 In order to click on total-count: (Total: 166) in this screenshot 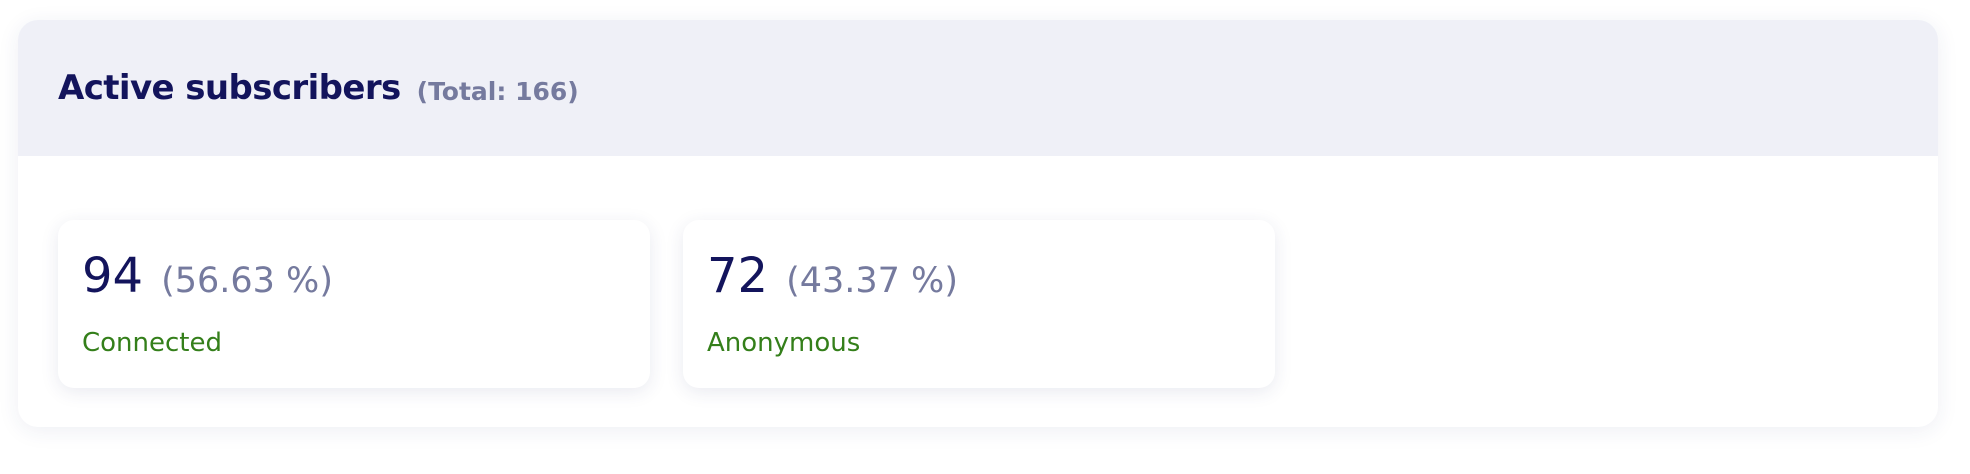, I will do `click(497, 91)`.